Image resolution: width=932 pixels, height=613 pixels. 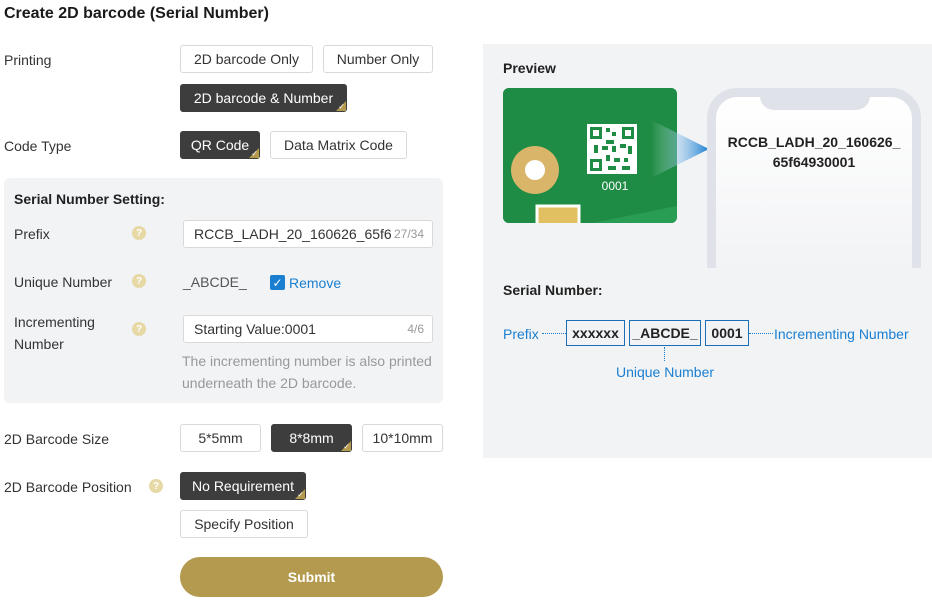 I want to click on prefix-char-count: 27/34, so click(x=407, y=234).